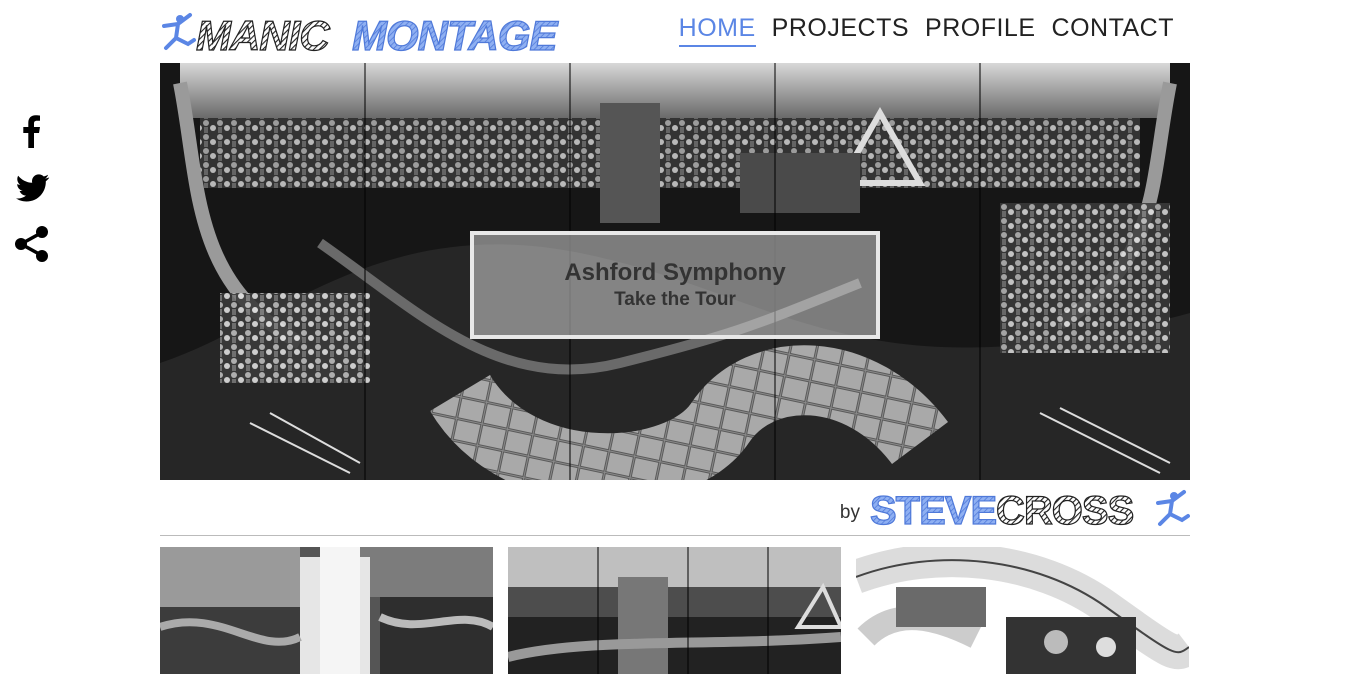 Image resolution: width=1366 pixels, height=674 pixels. I want to click on nav-profile: PROFILE, so click(980, 30).